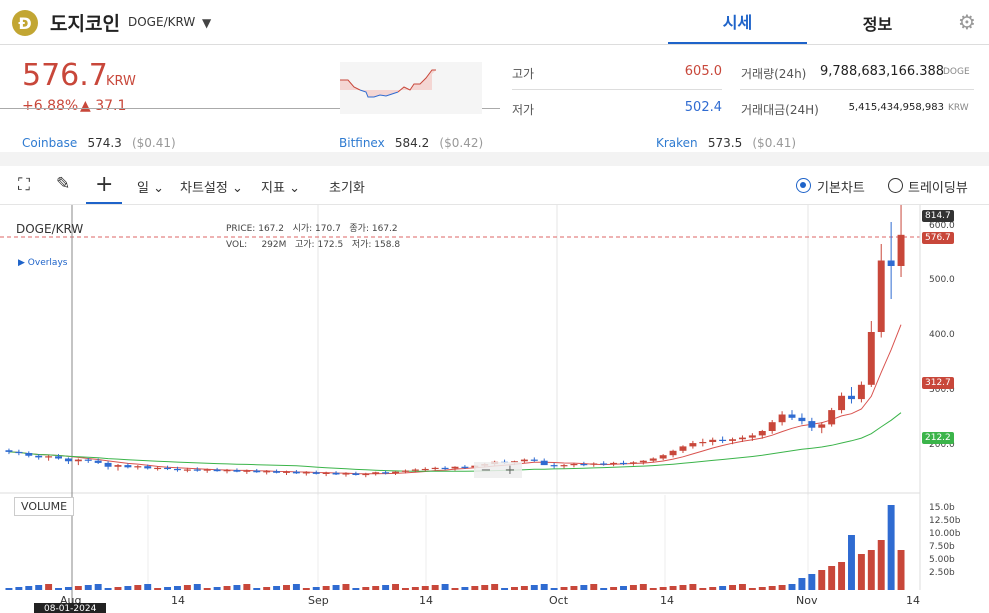 The height and width of the screenshot is (613, 989). Describe the element at coordinates (302, 229) in the screenshot. I see `ohlc-open-label: 시가:` at that location.